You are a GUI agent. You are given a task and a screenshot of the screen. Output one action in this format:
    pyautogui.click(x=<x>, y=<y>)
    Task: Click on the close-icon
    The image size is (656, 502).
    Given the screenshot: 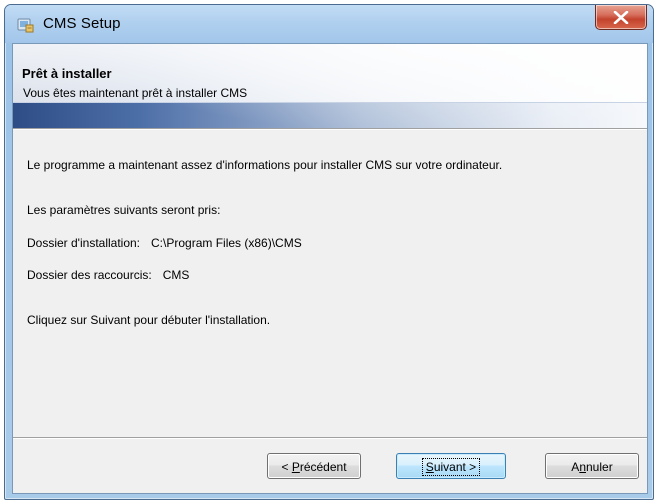 What is the action you would take?
    pyautogui.click(x=621, y=17)
    